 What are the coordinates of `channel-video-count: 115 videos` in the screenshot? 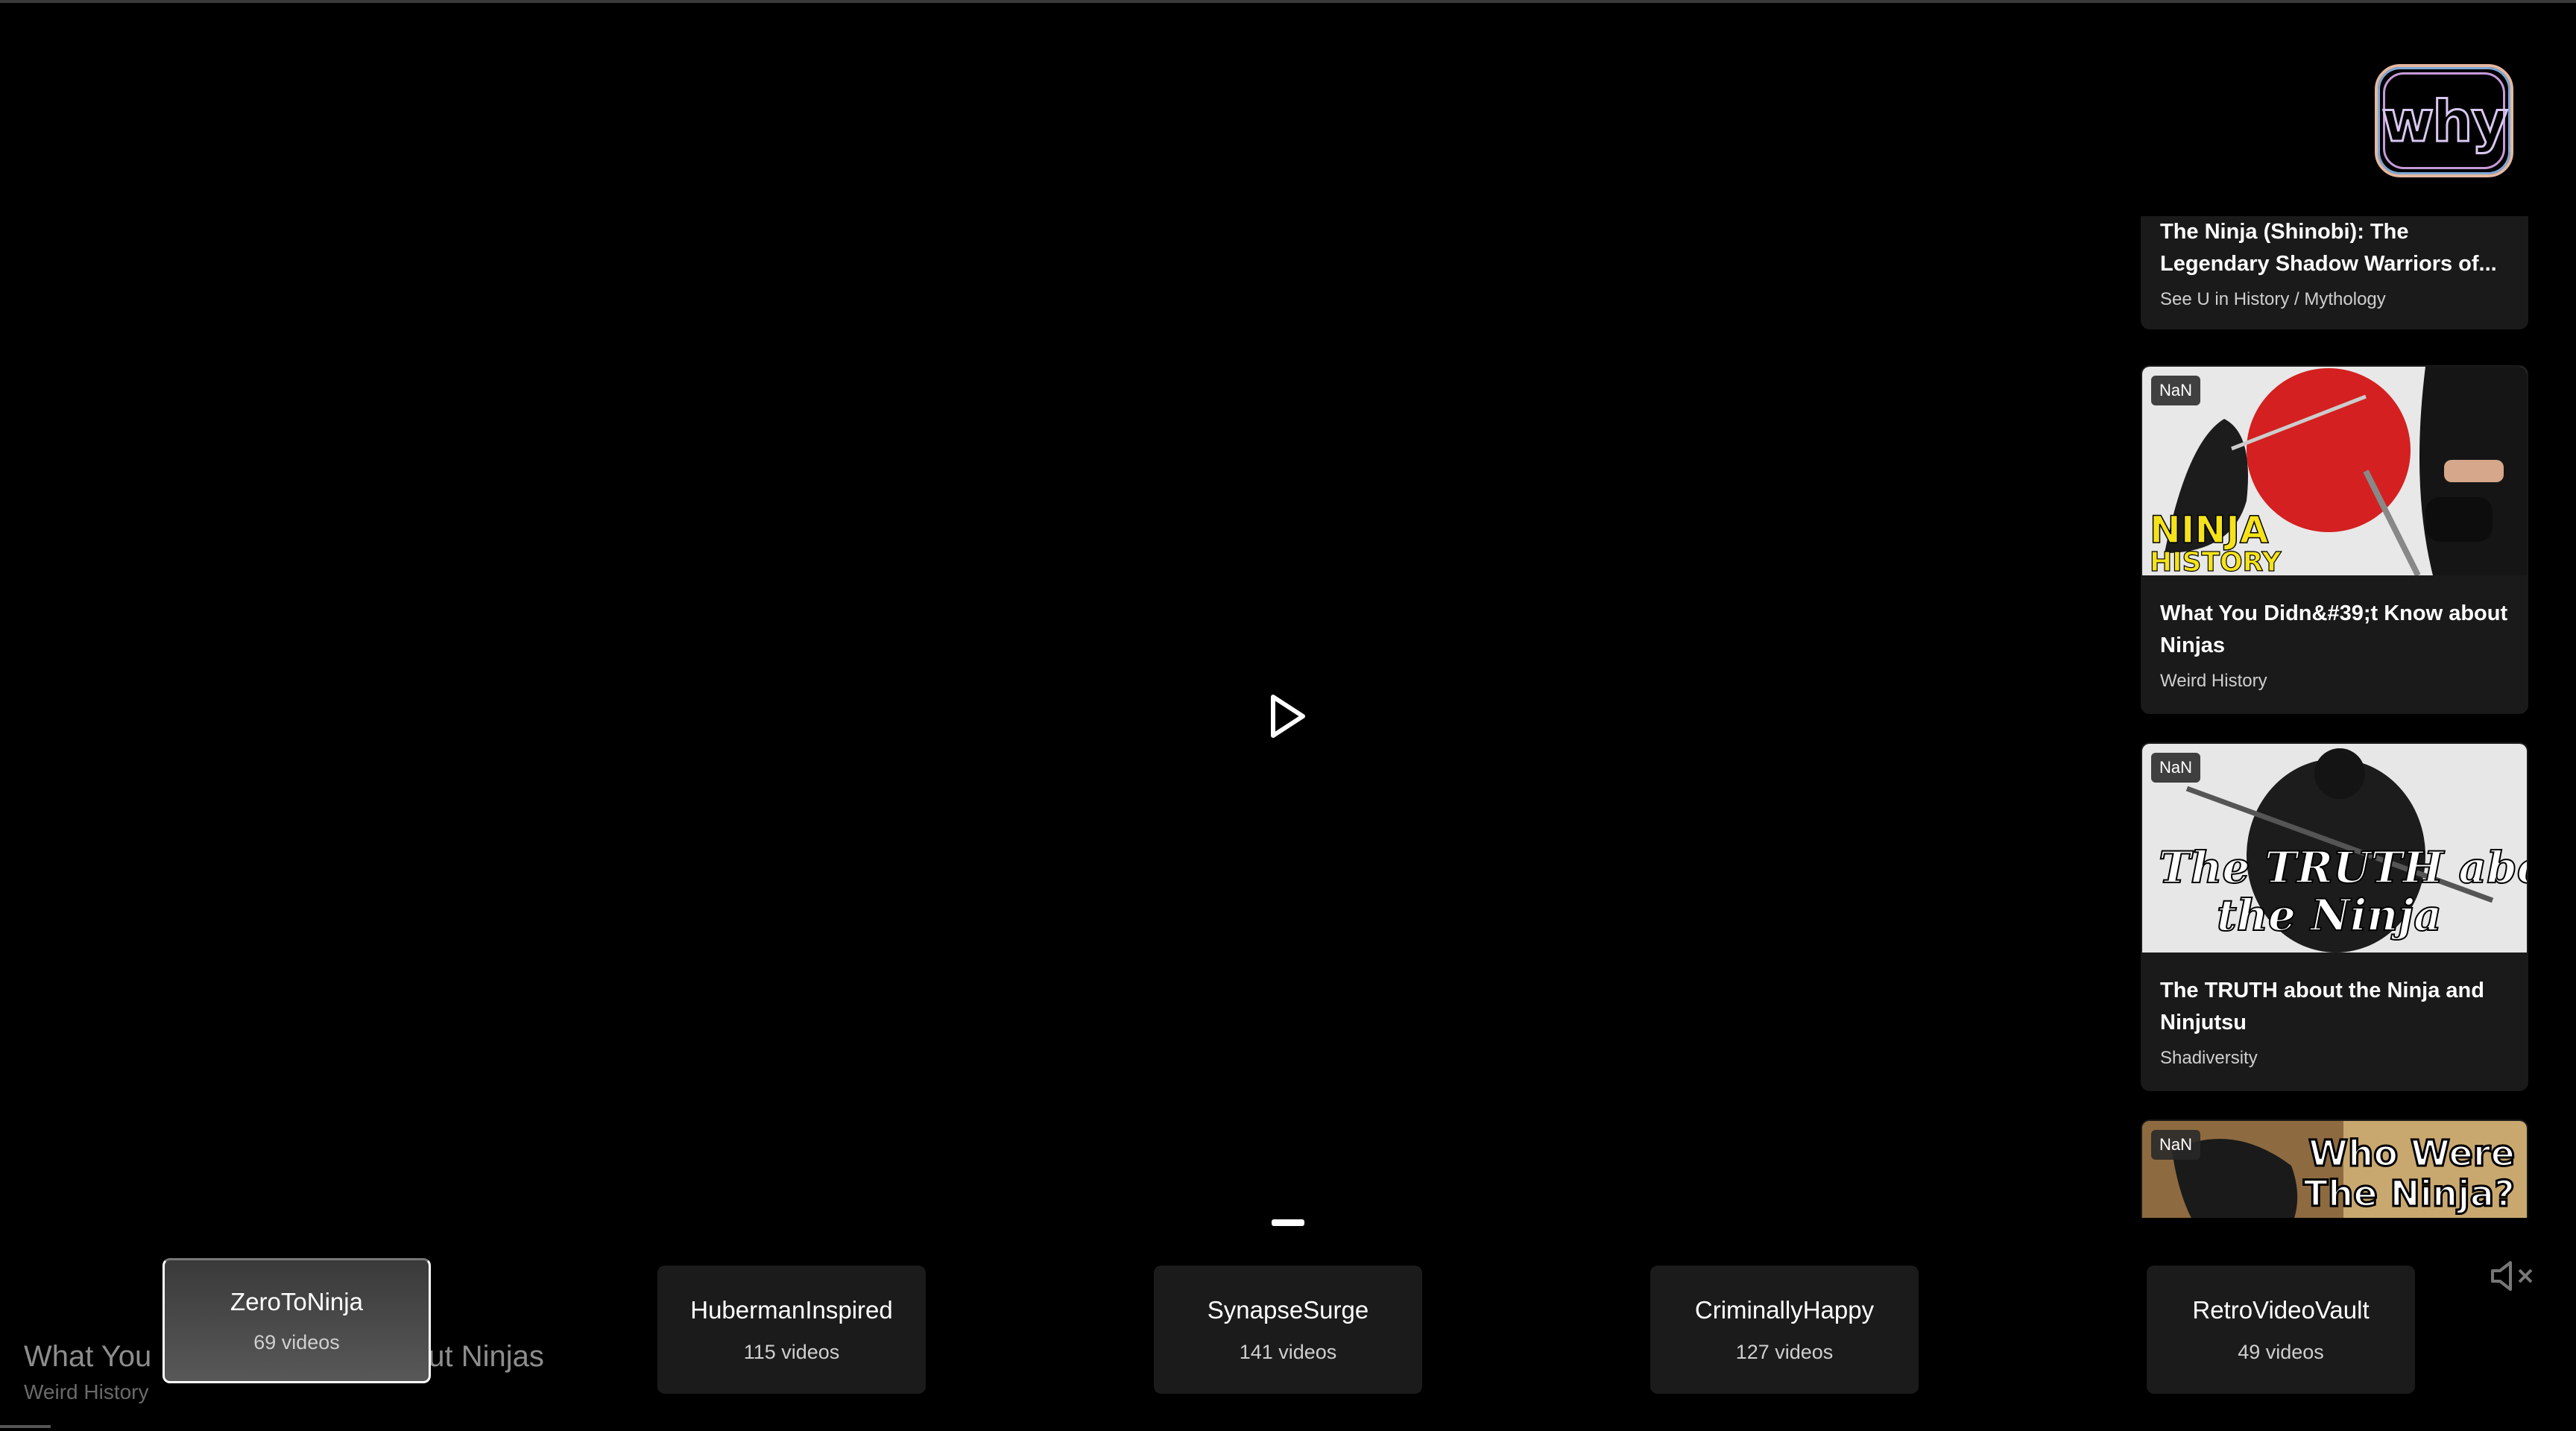 It's located at (791, 1352).